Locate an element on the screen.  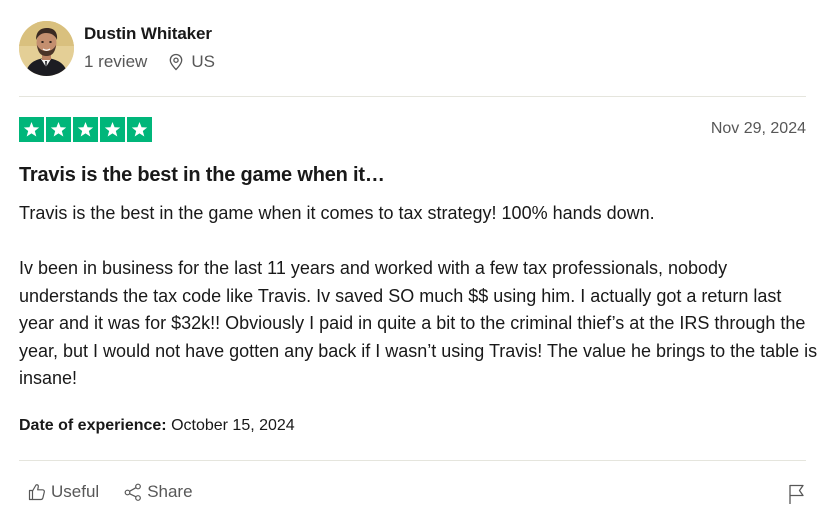
consumer-info: Dustin Whitaker 1 review US is located at coordinates (117, 48).